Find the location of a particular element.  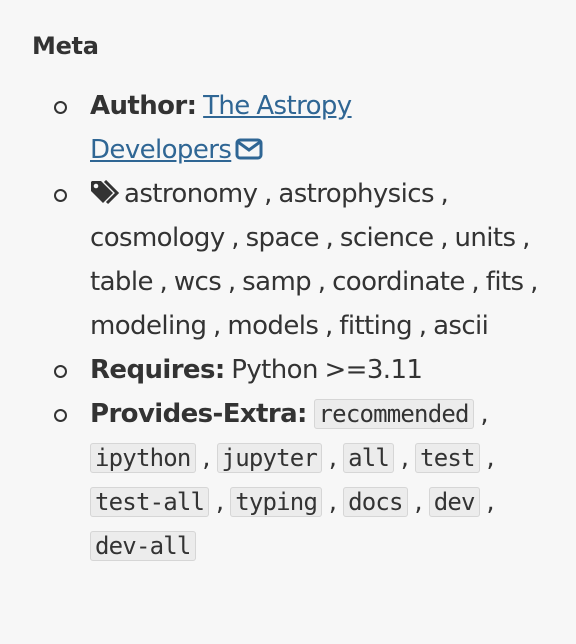

keyword: units is located at coordinates (485, 238).